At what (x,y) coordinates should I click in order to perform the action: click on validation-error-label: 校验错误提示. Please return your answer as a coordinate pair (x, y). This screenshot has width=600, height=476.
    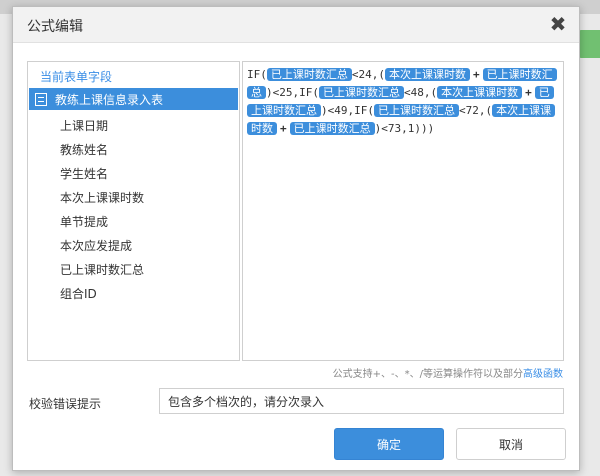
    Looking at the image, I should click on (65, 404).